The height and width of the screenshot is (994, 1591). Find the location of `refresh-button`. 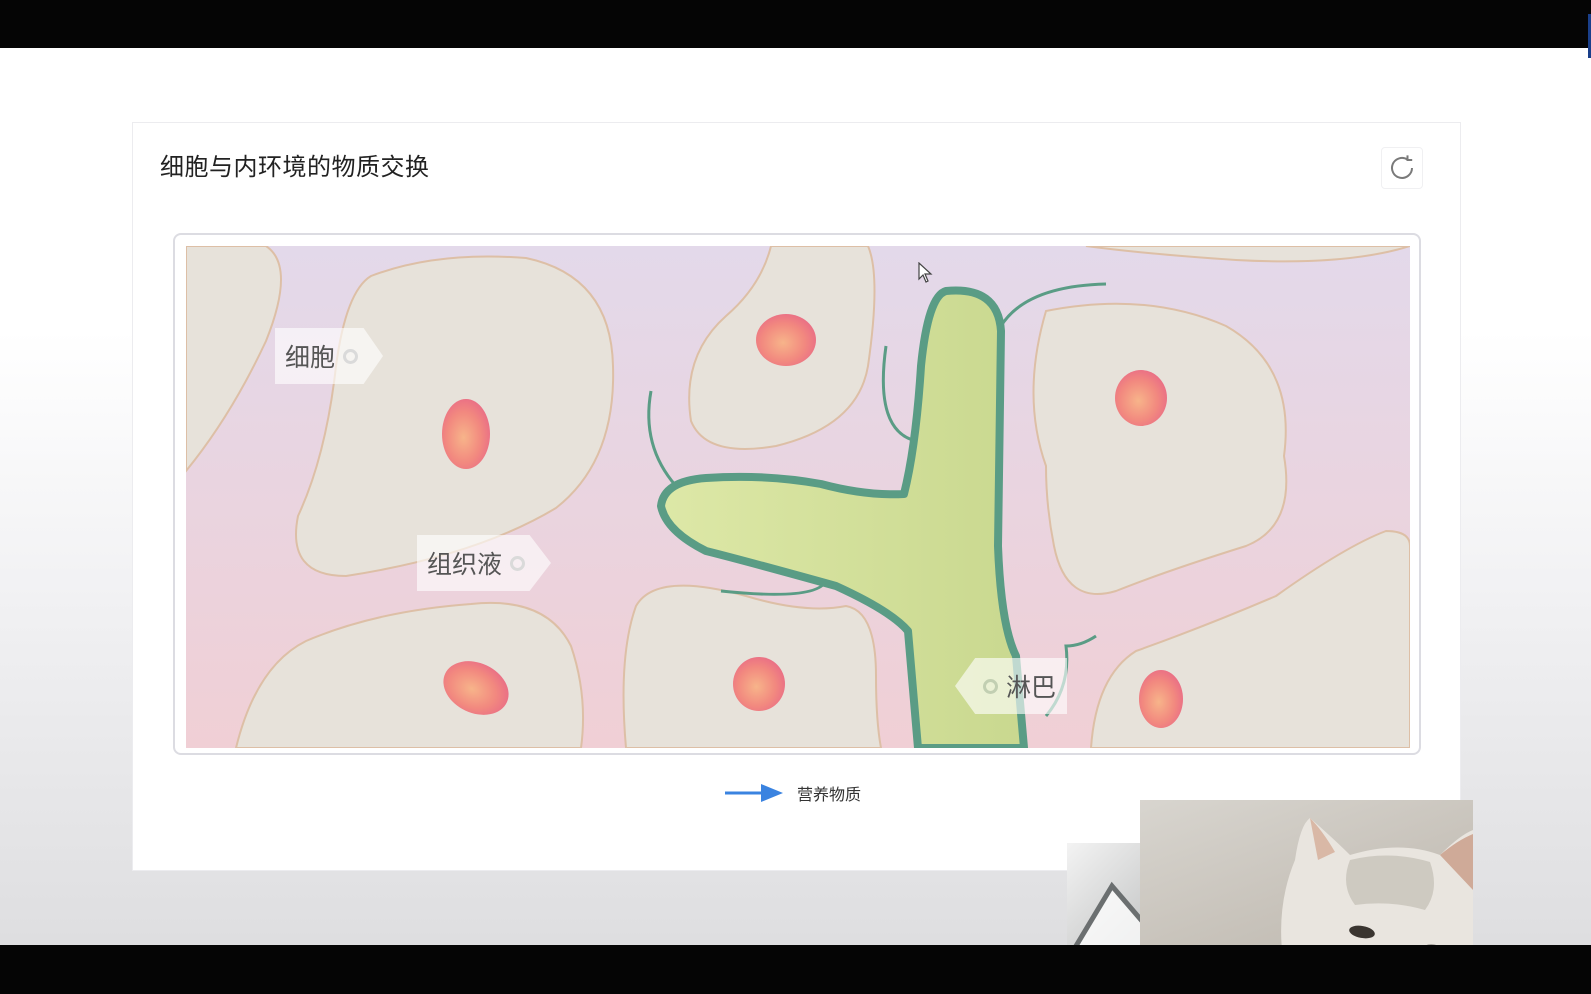

refresh-button is located at coordinates (1402, 168).